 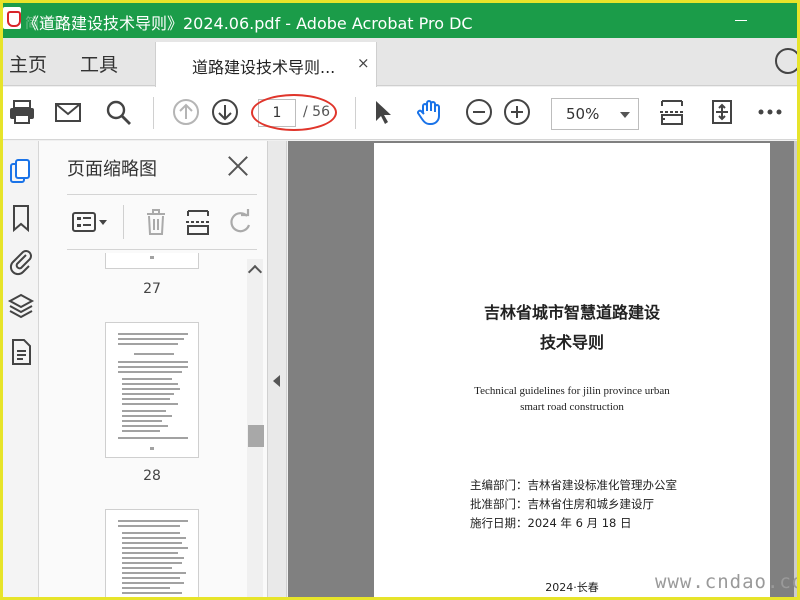 What do you see at coordinates (152, 476) in the screenshot?
I see `thumbnail-page-number: 28` at bounding box center [152, 476].